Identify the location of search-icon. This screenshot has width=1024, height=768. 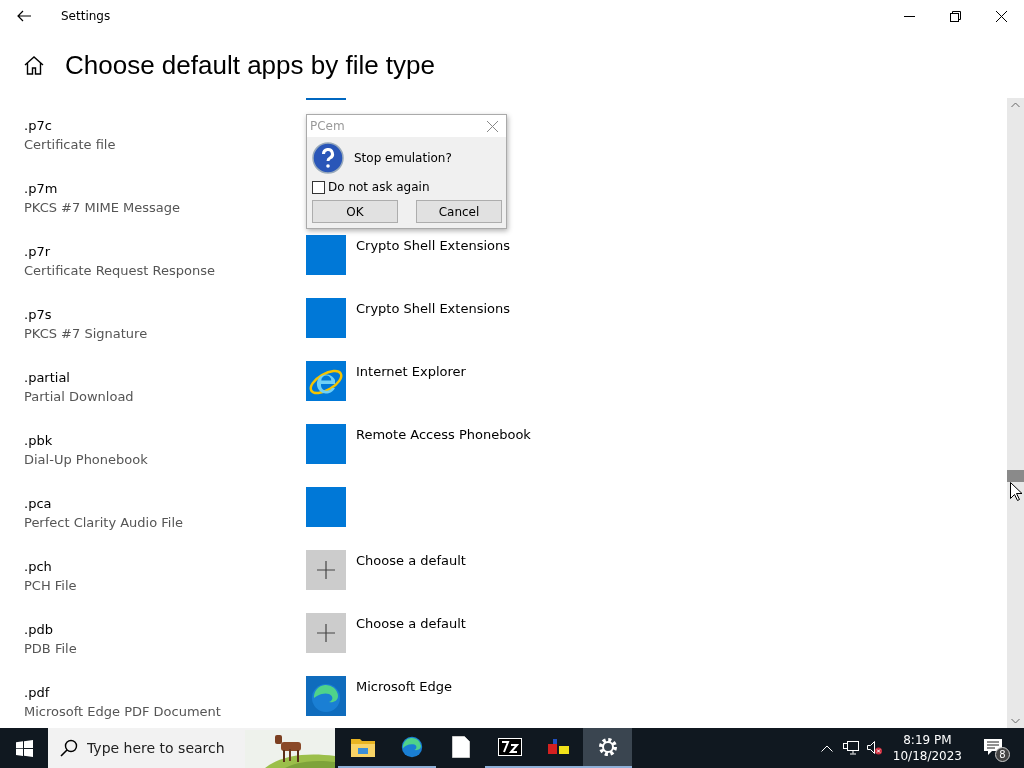
(69, 748).